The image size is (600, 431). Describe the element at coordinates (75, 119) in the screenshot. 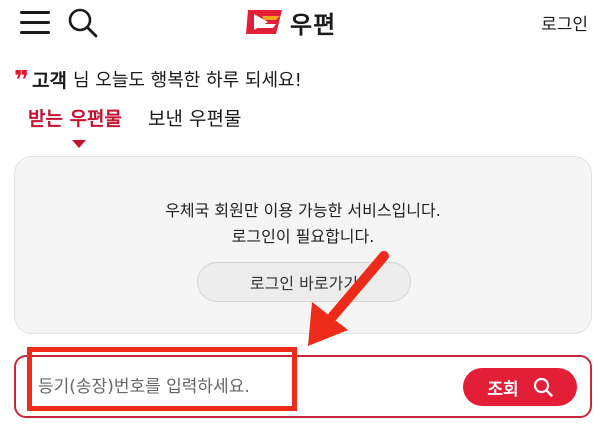

I see `tab-received-mail: 받는 우편물` at that location.